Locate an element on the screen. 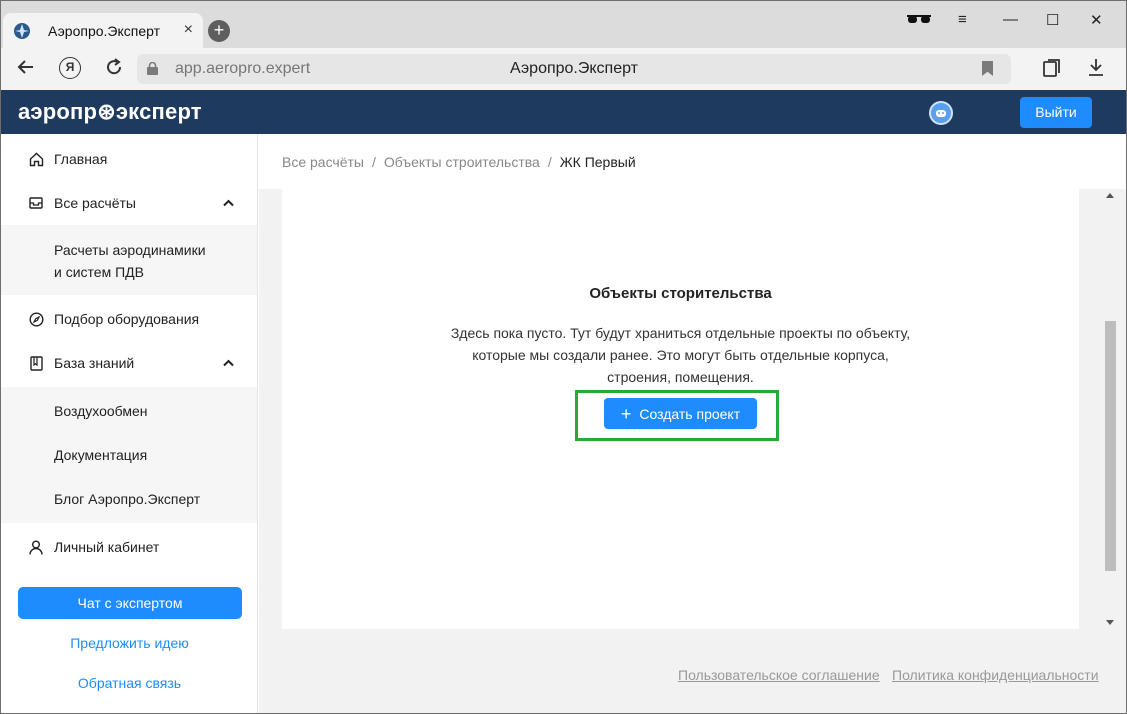 Image resolution: width=1127 pixels, height=714 pixels. sidebar-item-cabinet: Личный кабинет is located at coordinates (129, 547).